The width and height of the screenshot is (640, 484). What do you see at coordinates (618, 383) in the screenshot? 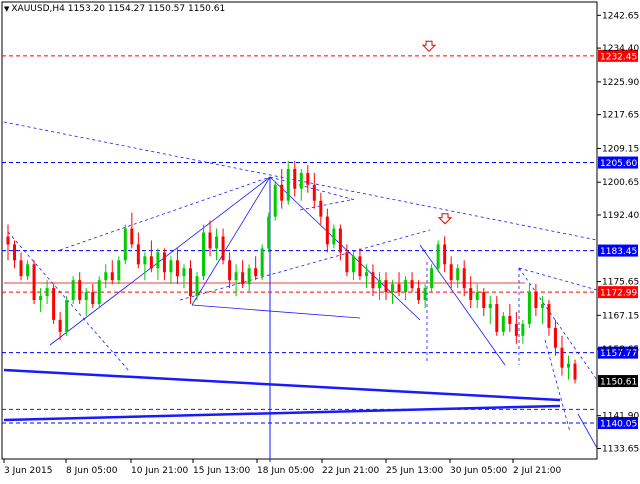
I see `level-1150-label: 1150.61` at bounding box center [618, 383].